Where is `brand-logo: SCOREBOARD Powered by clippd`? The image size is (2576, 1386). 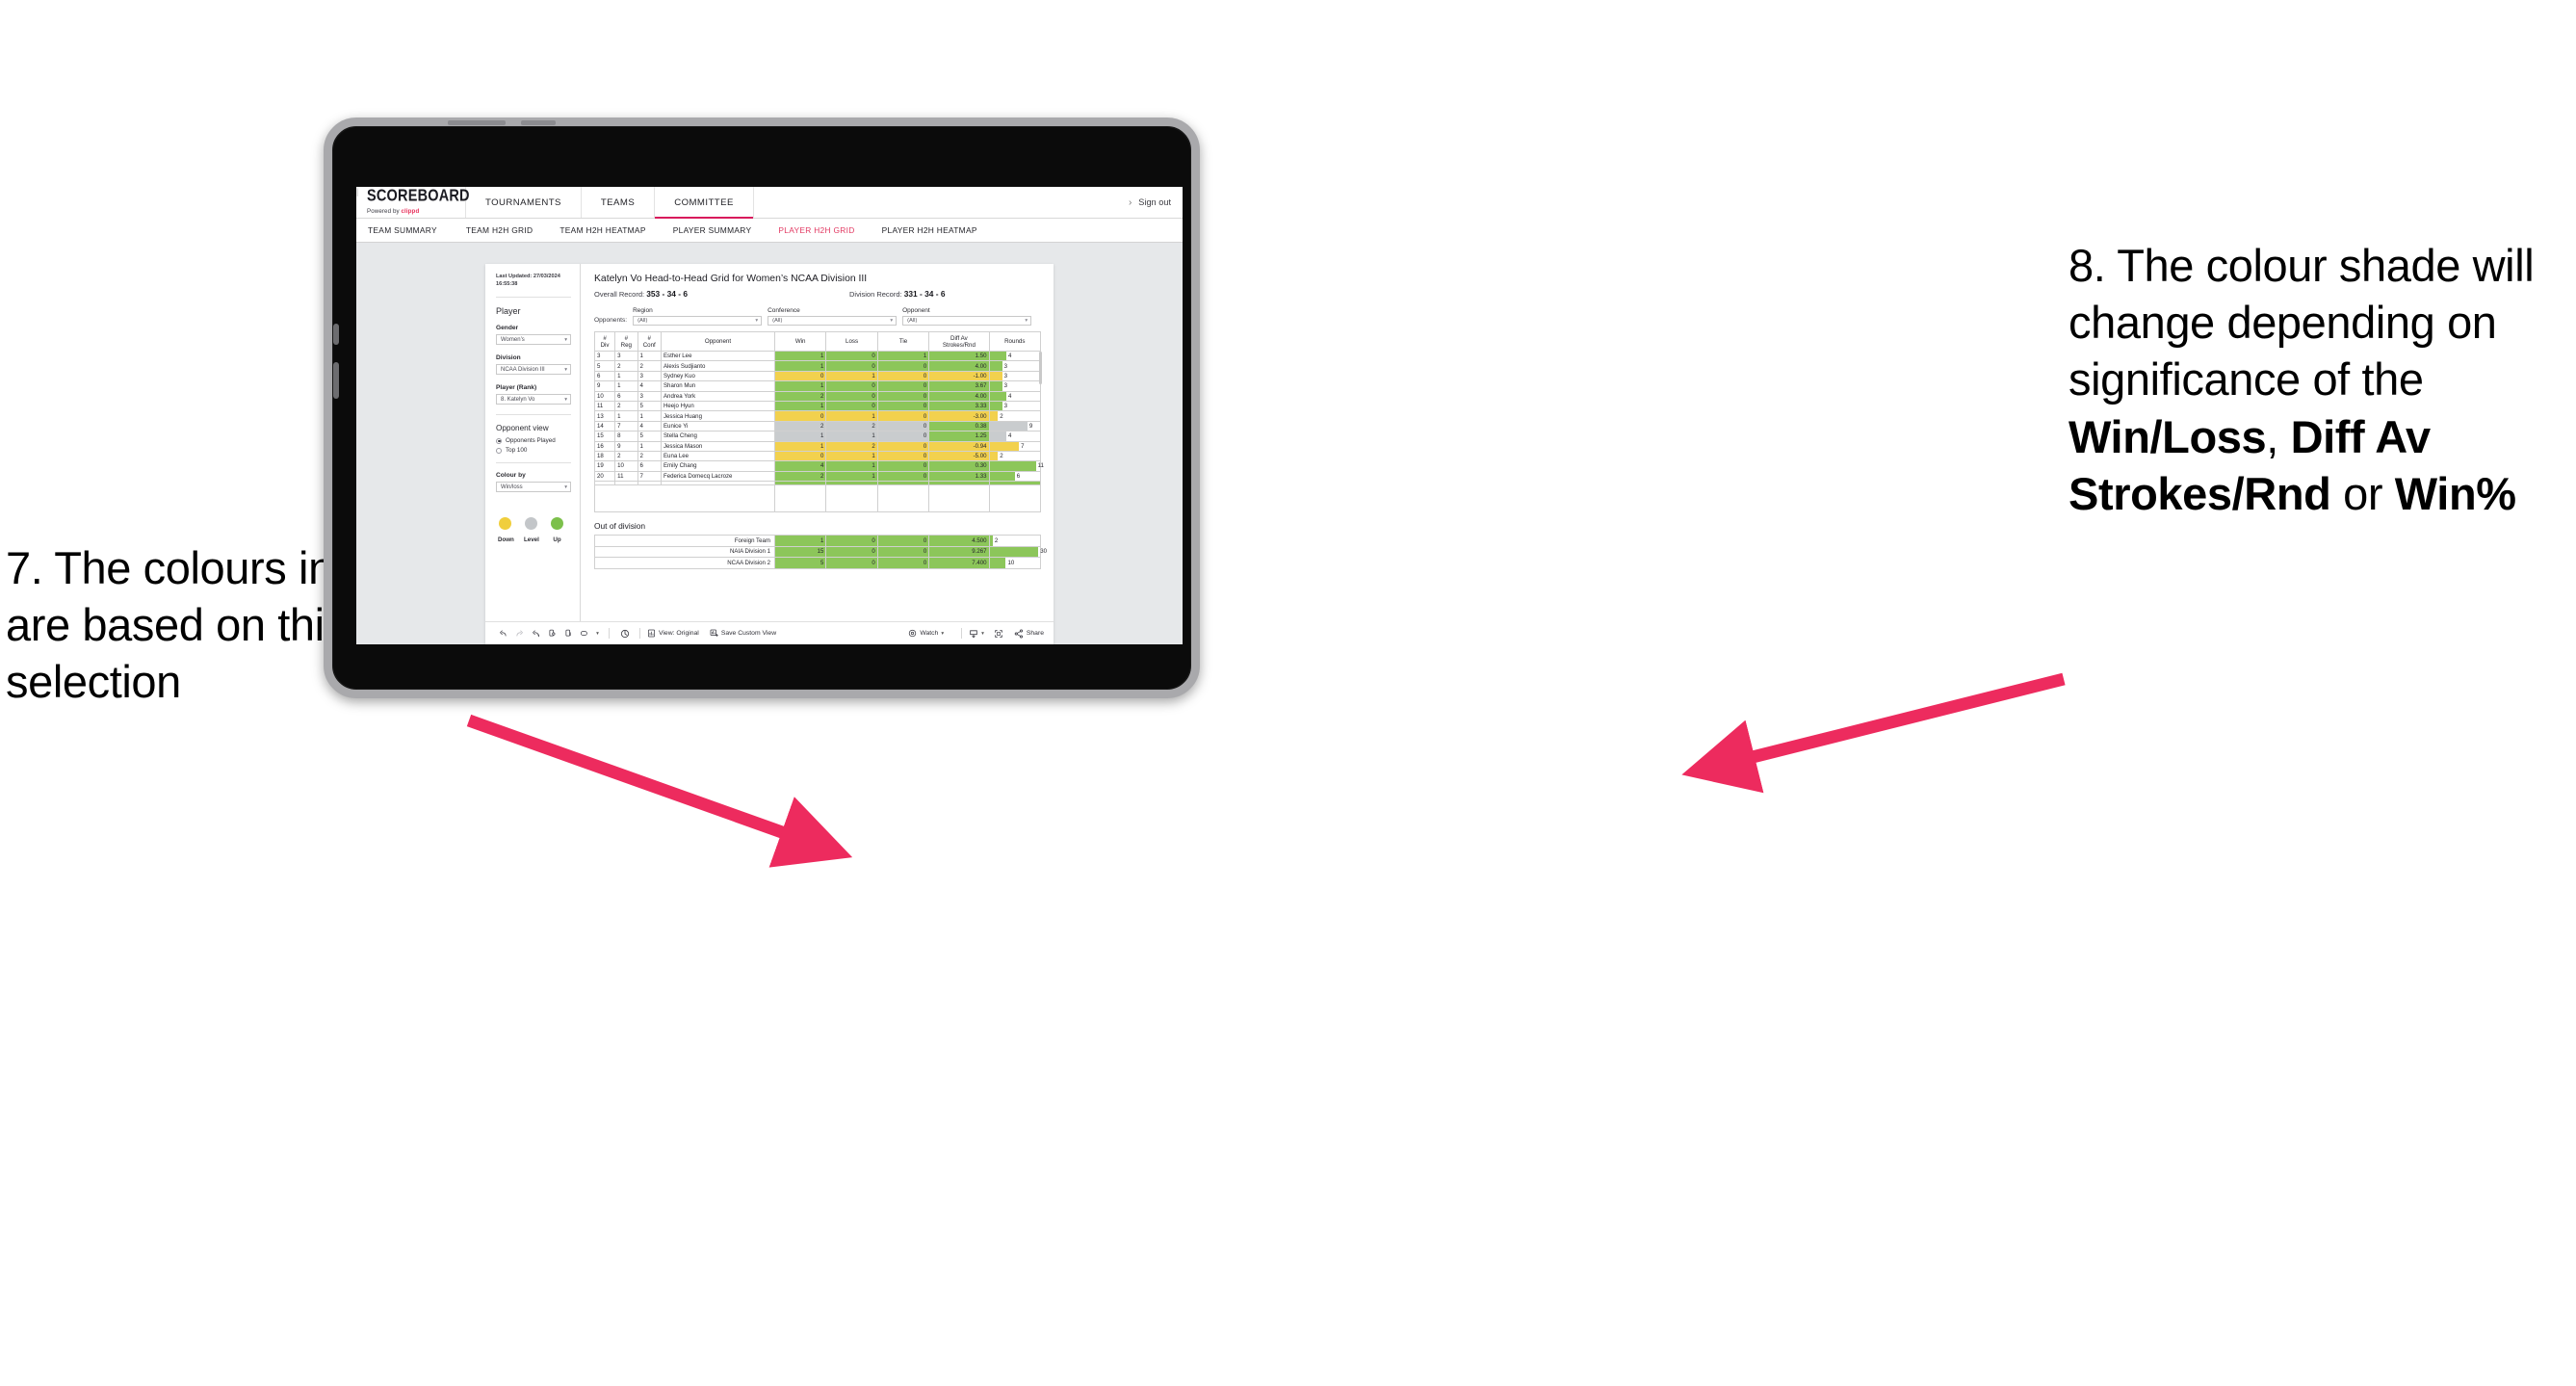 brand-logo: SCOREBOARD Powered by clippd is located at coordinates (413, 202).